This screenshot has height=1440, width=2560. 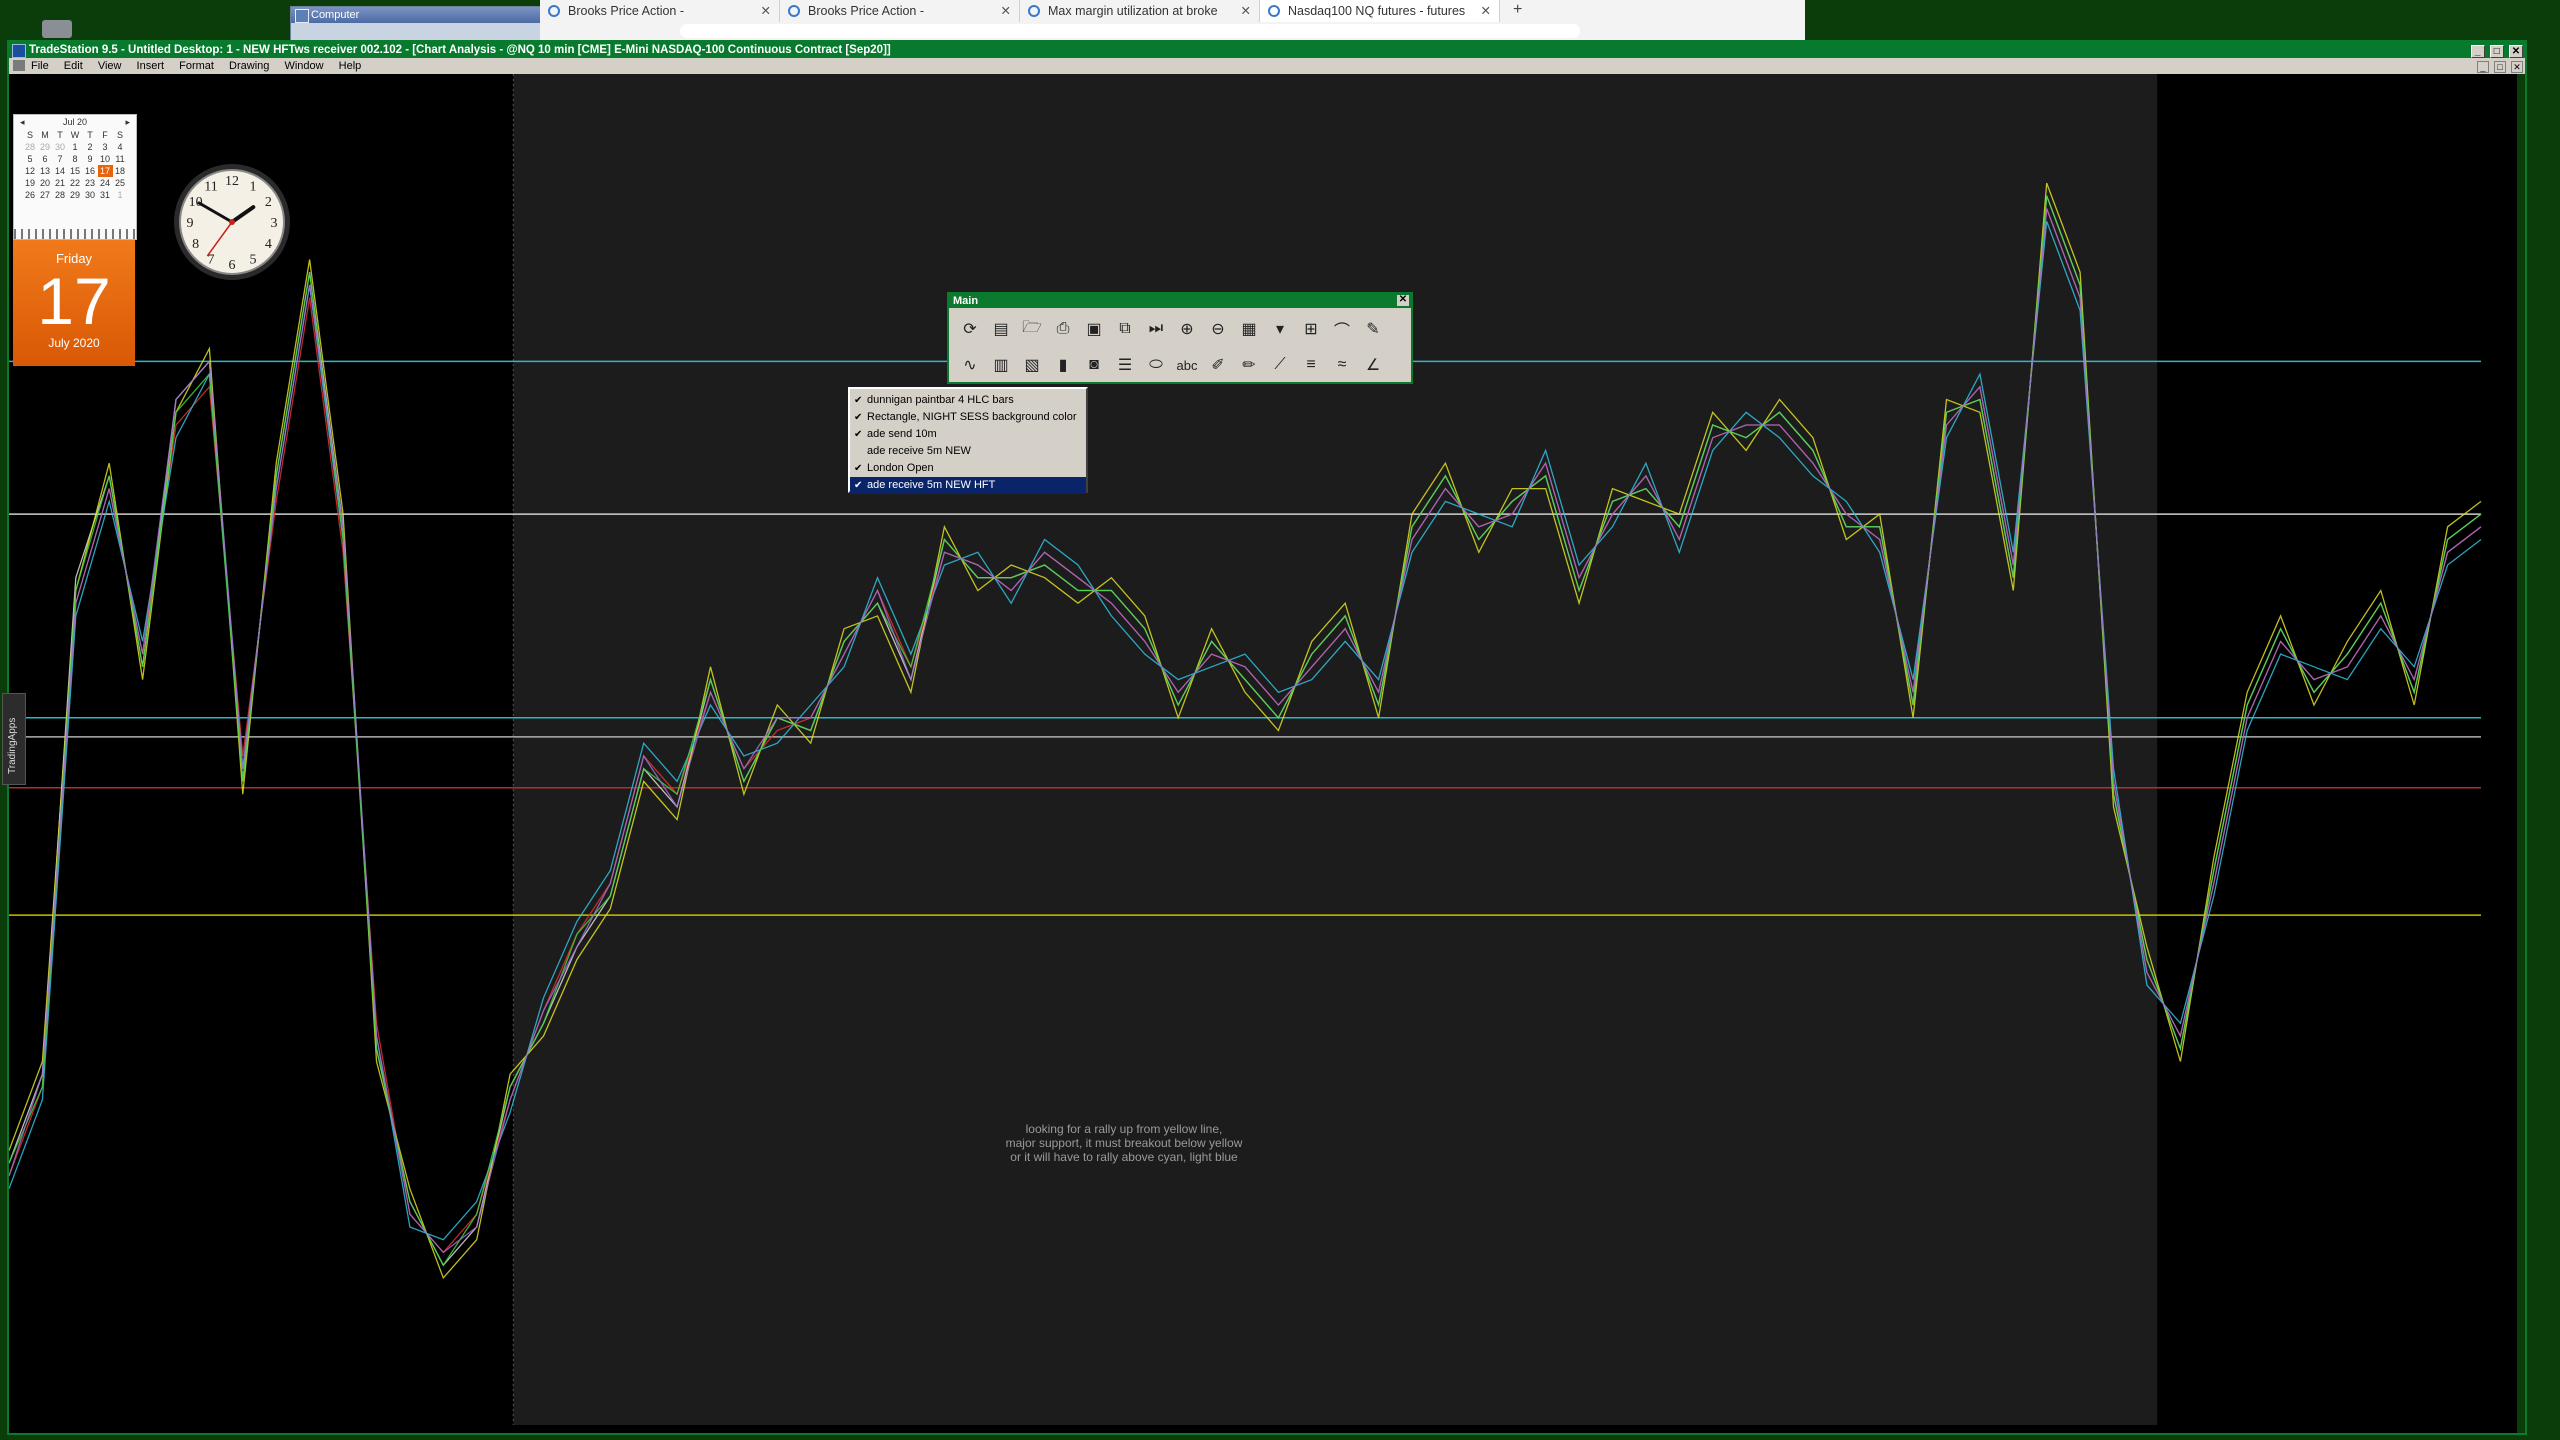 What do you see at coordinates (1156, 329) in the screenshot?
I see `play-end-icon: ⏭` at bounding box center [1156, 329].